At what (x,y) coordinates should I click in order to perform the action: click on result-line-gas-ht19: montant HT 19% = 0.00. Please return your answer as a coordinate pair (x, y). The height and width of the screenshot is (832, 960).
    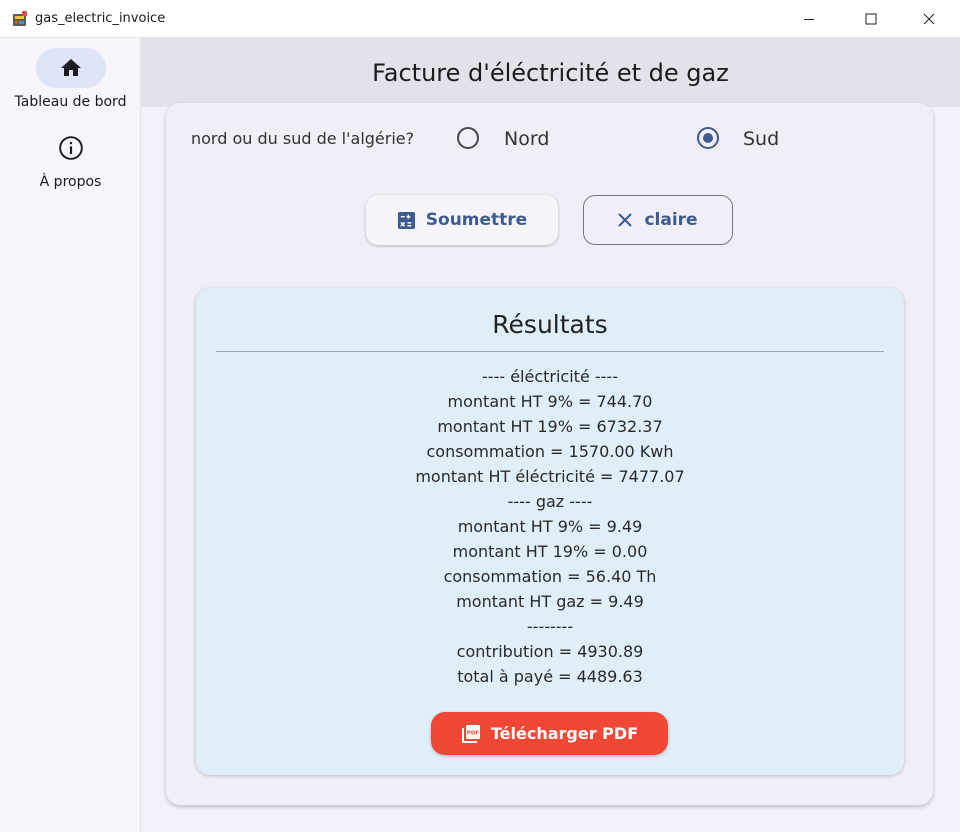
    Looking at the image, I should click on (550, 551).